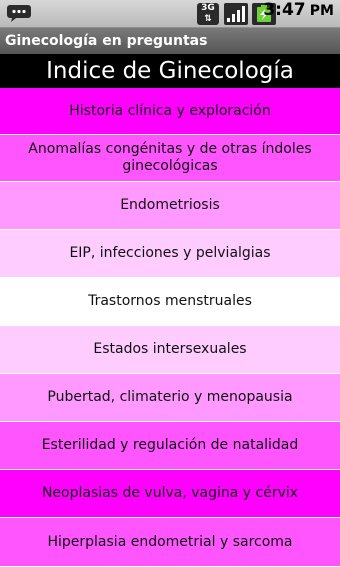 Image resolution: width=340 pixels, height=567 pixels. I want to click on network-label: 3G, so click(208, 8).